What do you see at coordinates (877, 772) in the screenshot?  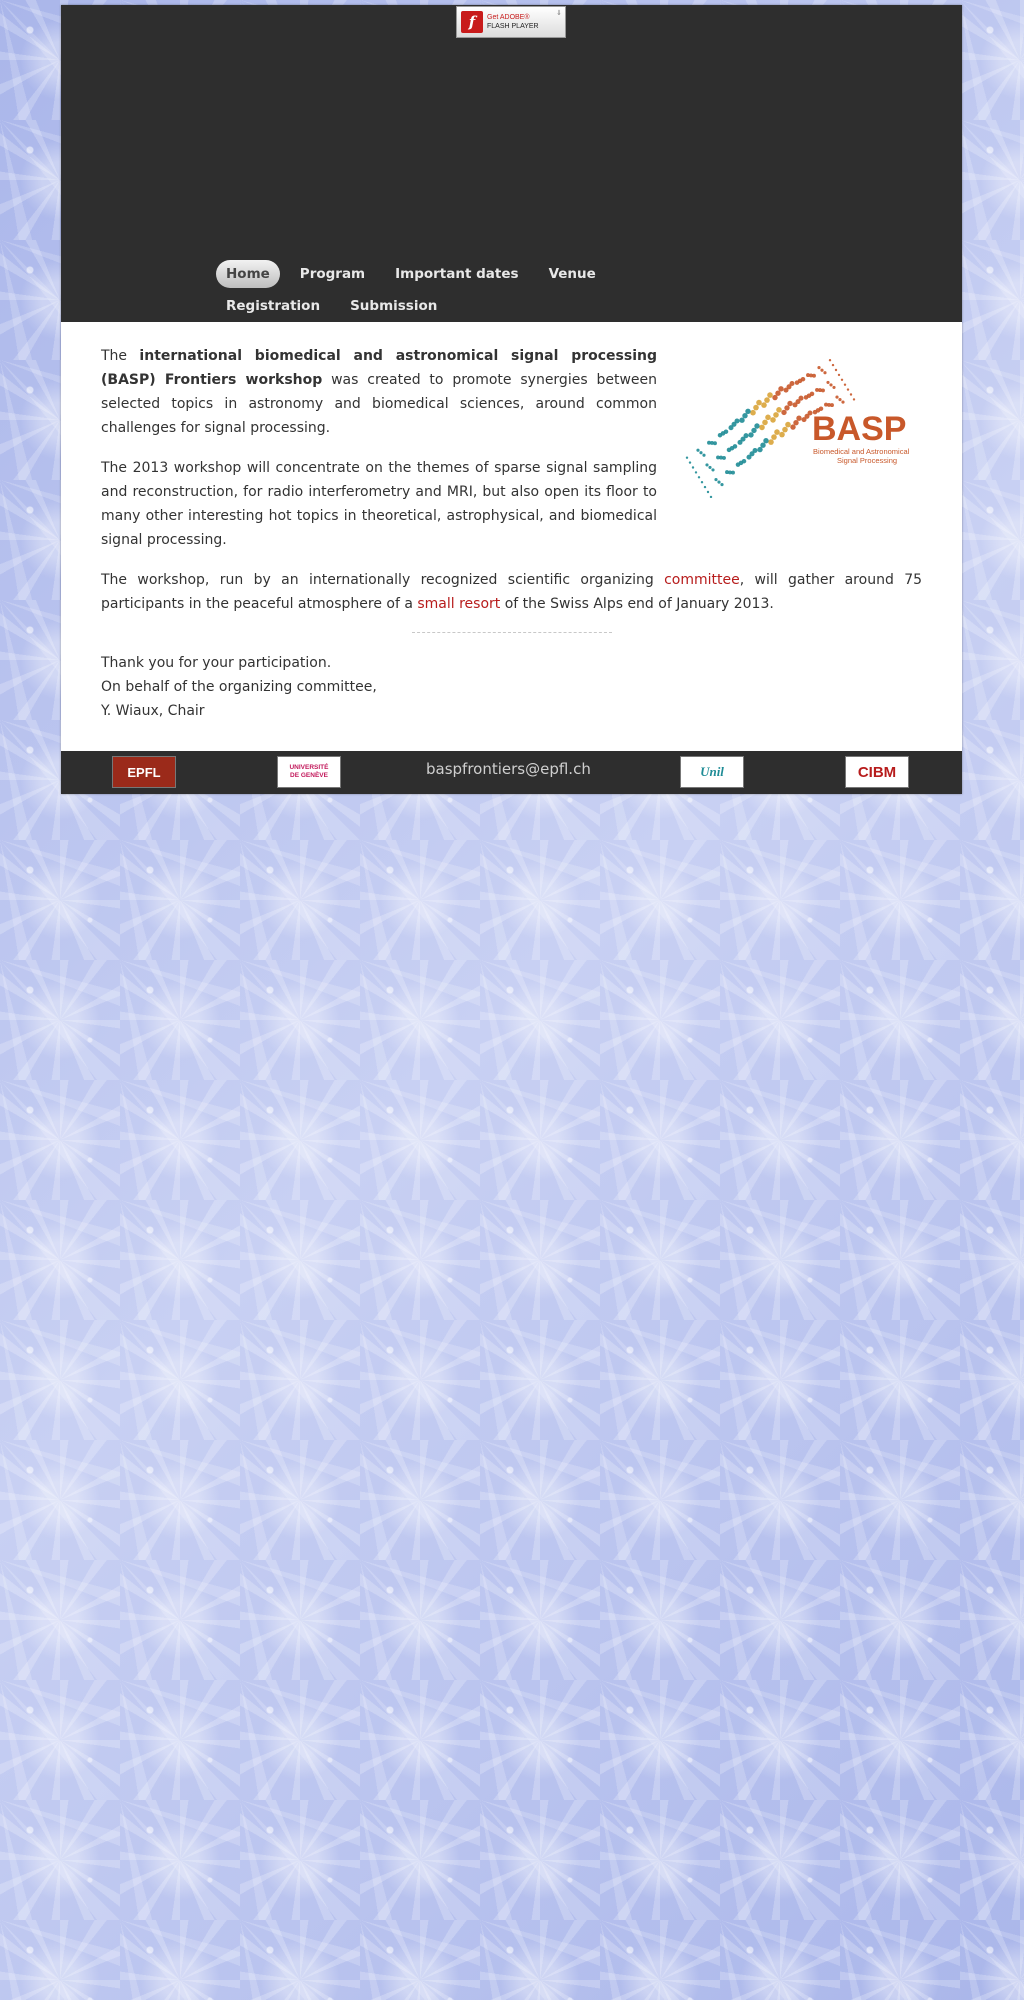 I see `cibm-logo: CIBM` at bounding box center [877, 772].